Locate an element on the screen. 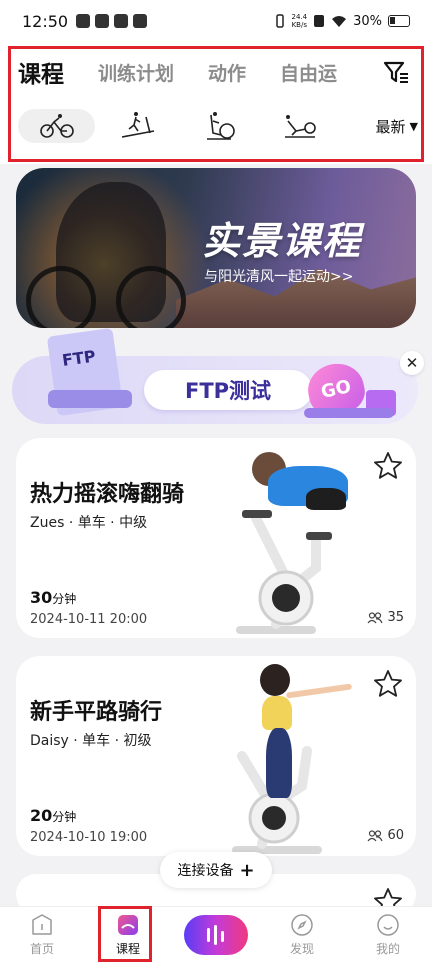 This screenshot has width=432, height=964. category-rowing is located at coordinates (299, 126).